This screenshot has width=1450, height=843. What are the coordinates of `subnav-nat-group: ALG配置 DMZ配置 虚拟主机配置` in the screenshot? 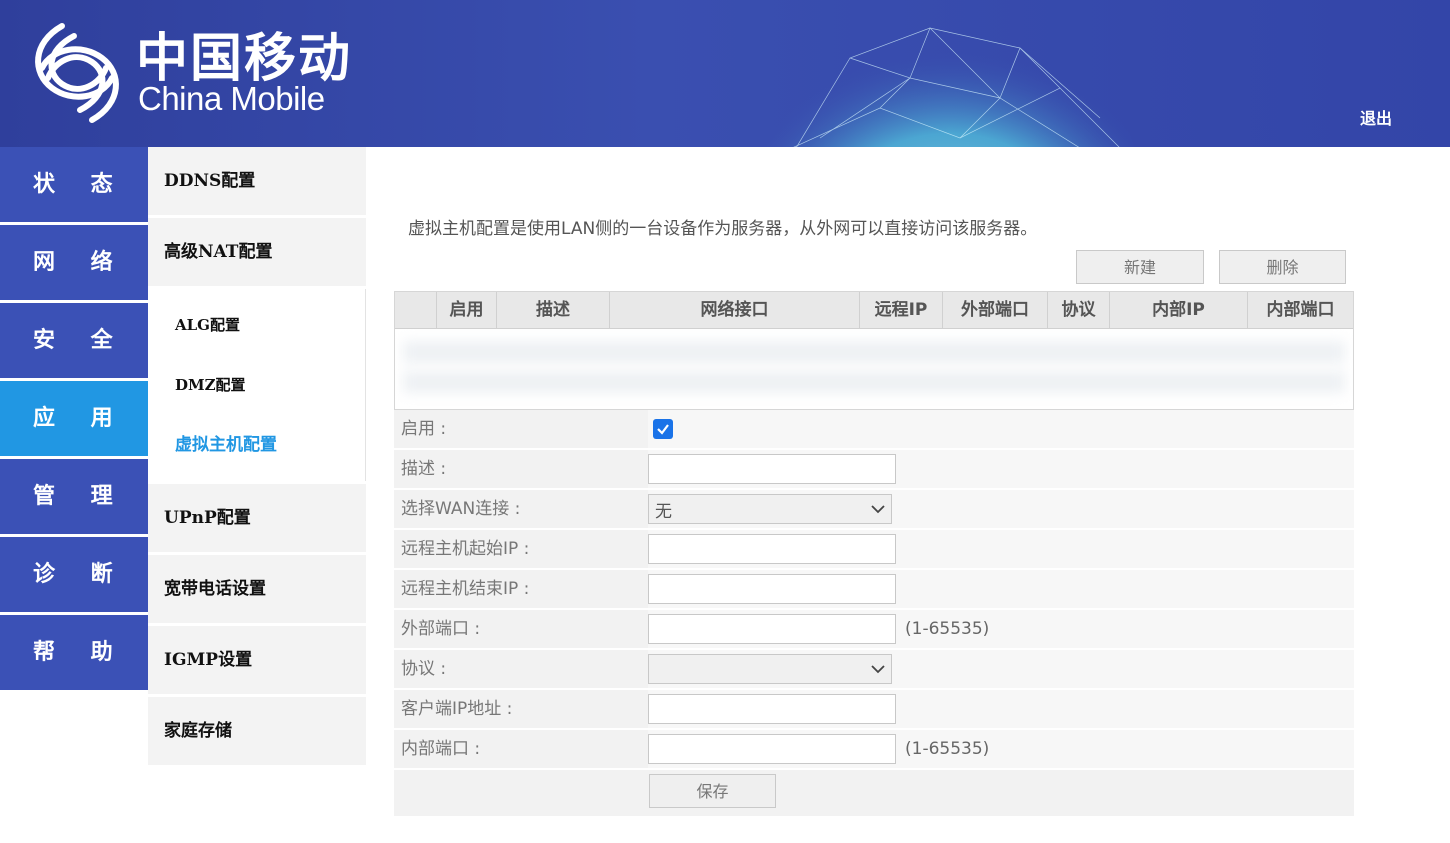 It's located at (264, 385).